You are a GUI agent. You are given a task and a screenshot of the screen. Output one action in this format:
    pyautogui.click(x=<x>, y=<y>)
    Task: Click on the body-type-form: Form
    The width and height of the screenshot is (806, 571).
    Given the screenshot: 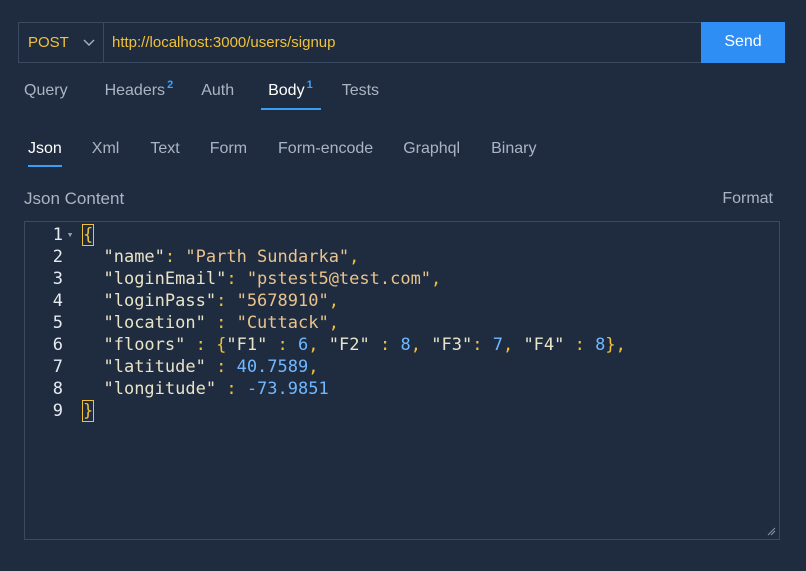 What is the action you would take?
    pyautogui.click(x=228, y=153)
    